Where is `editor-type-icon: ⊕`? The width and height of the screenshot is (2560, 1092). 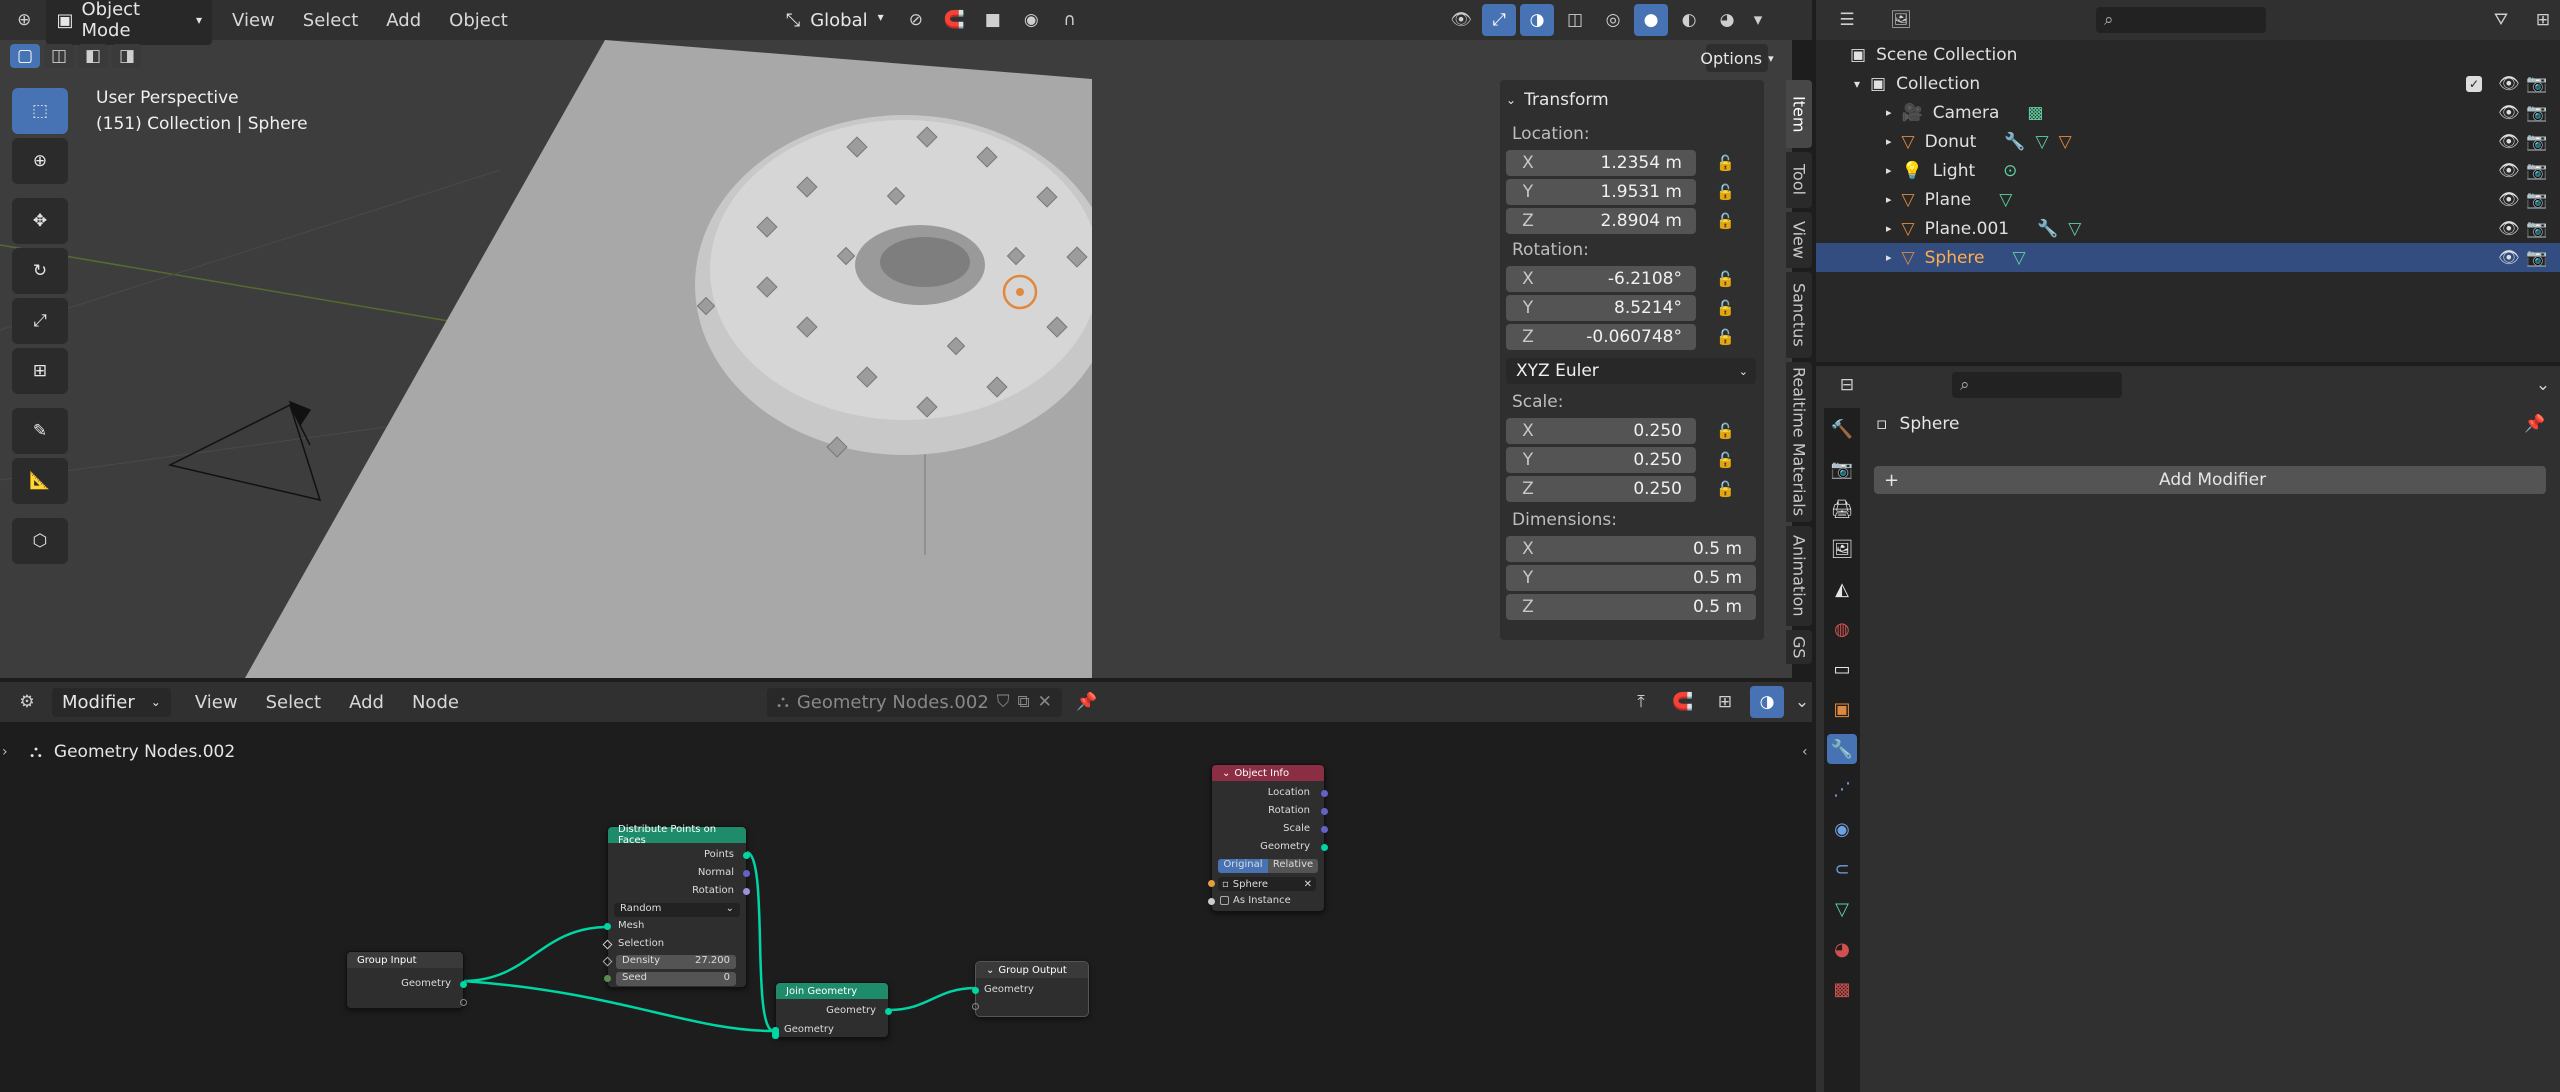
editor-type-icon: ⊕ is located at coordinates (24, 20).